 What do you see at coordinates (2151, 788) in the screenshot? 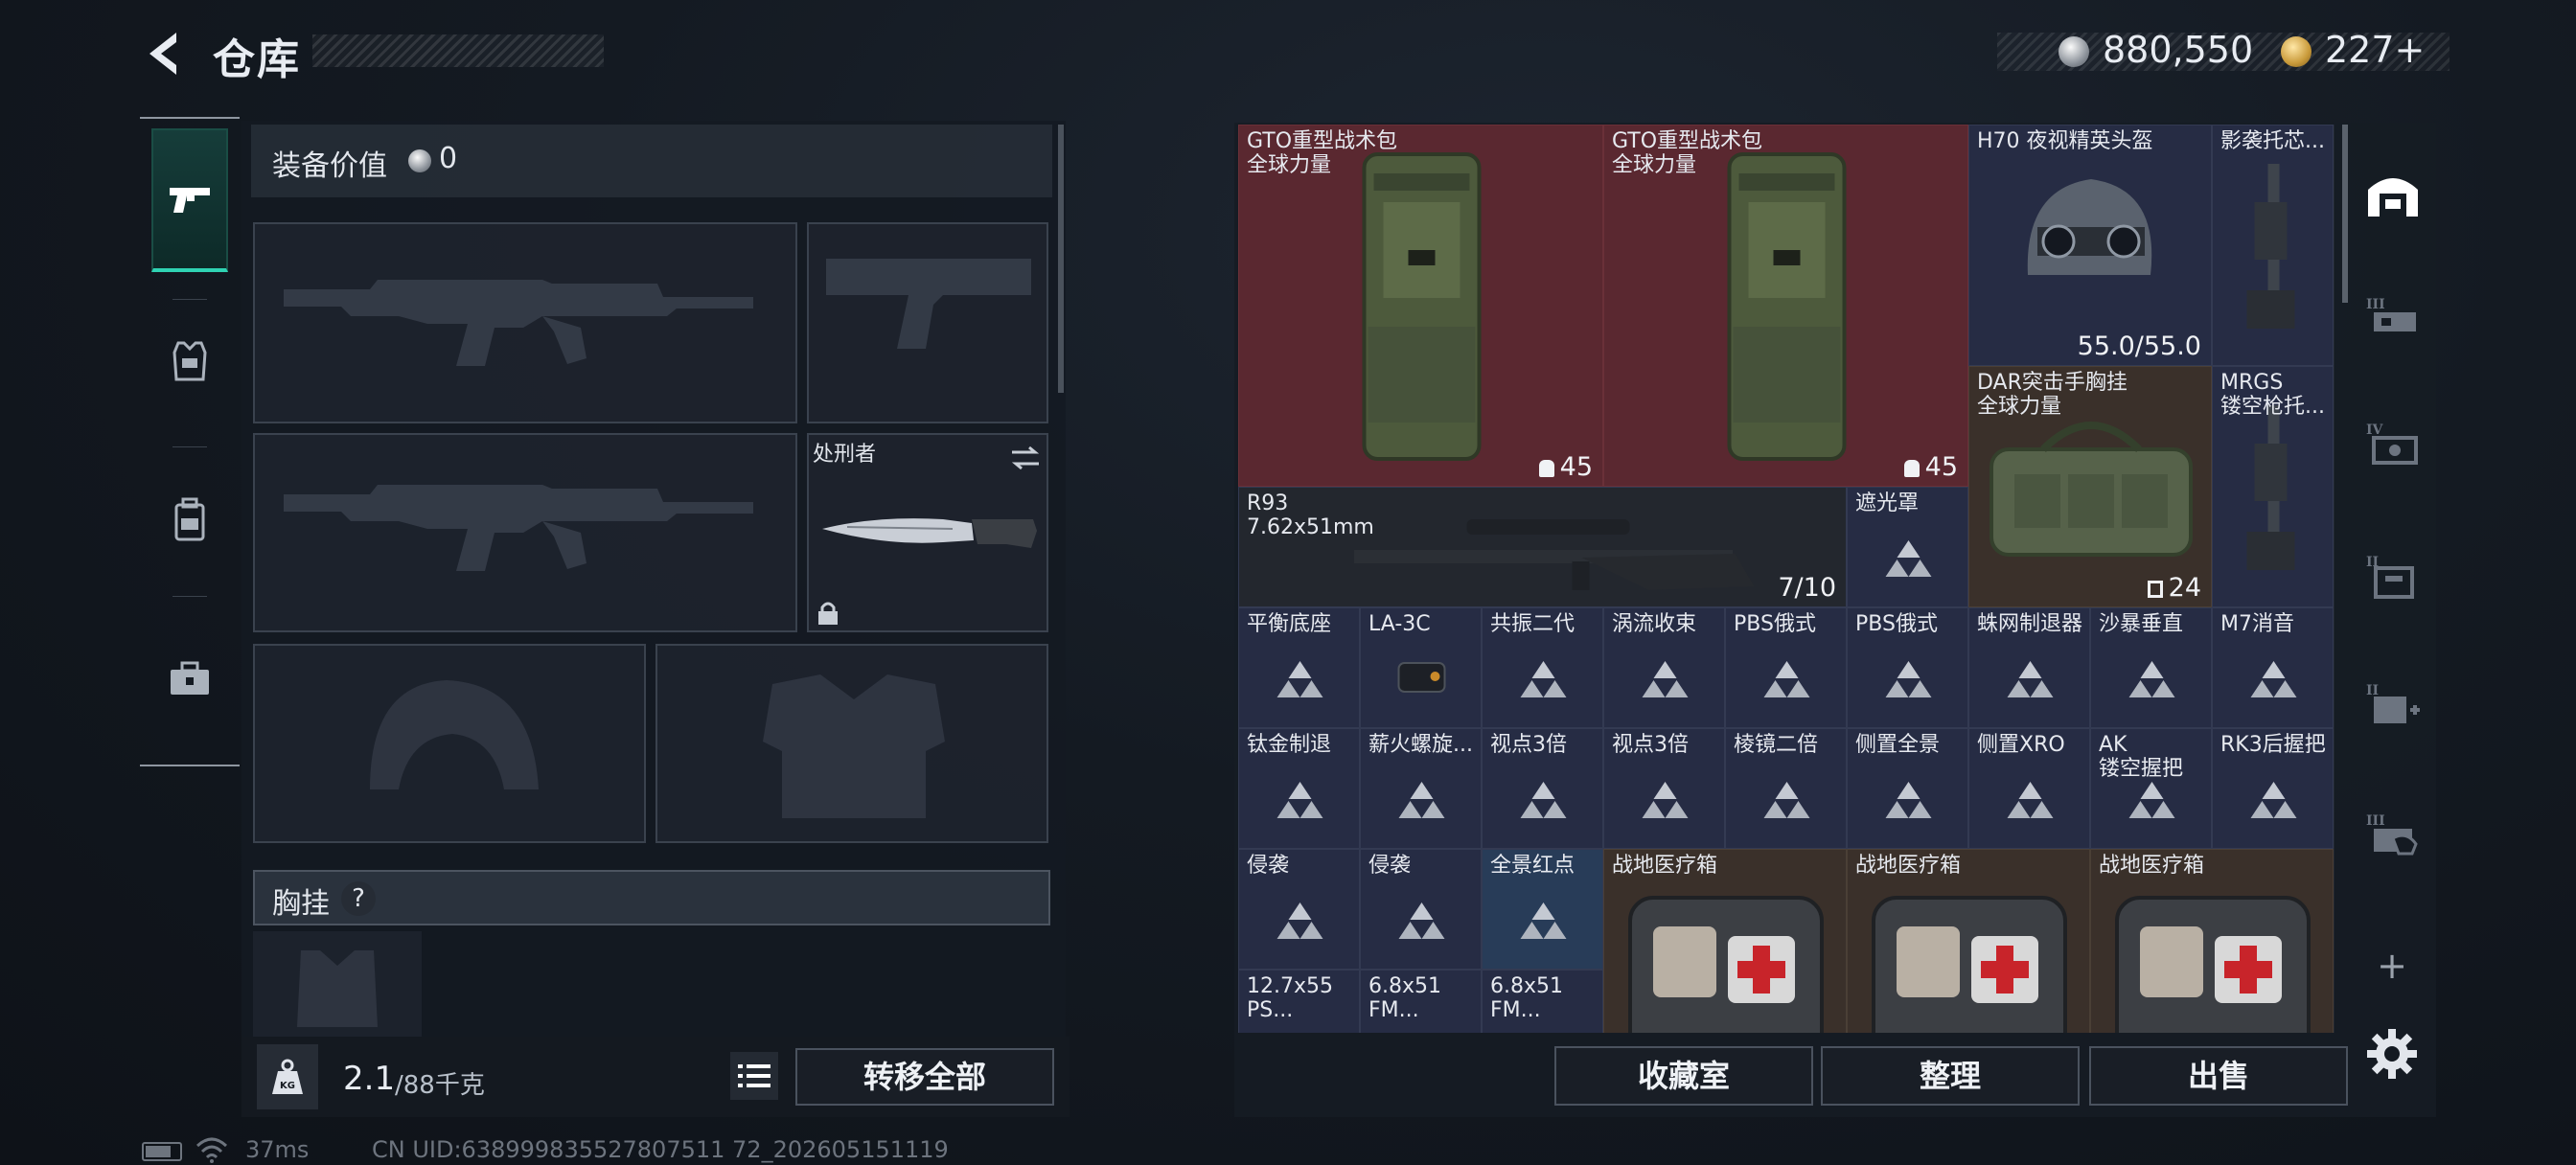
I see `storage-item: AK 镂空握把` at bounding box center [2151, 788].